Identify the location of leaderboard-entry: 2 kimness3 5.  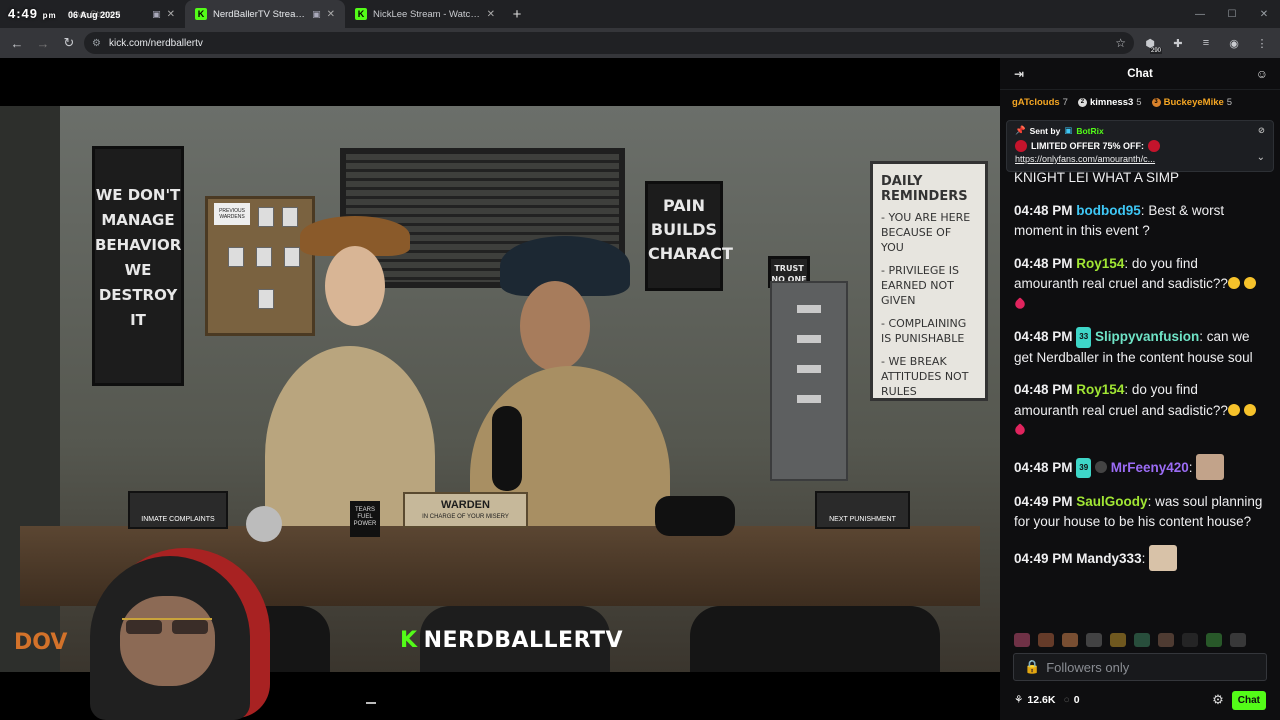
(1109, 102).